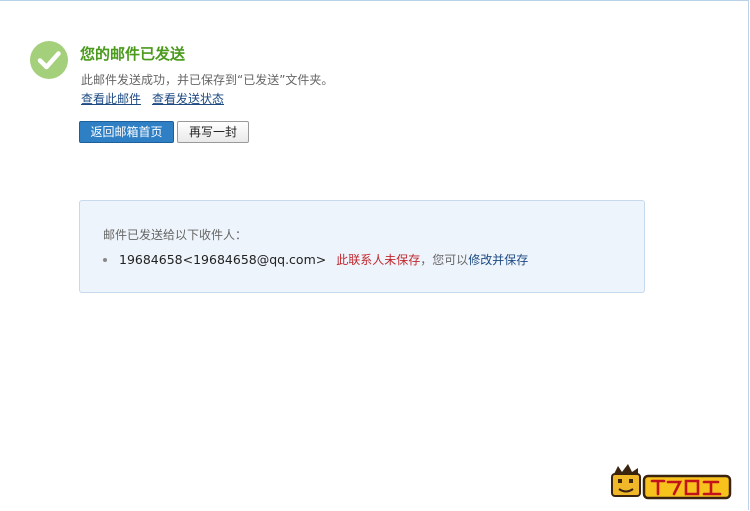  Describe the element at coordinates (105, 259) in the screenshot. I see `bullet-icon` at that location.